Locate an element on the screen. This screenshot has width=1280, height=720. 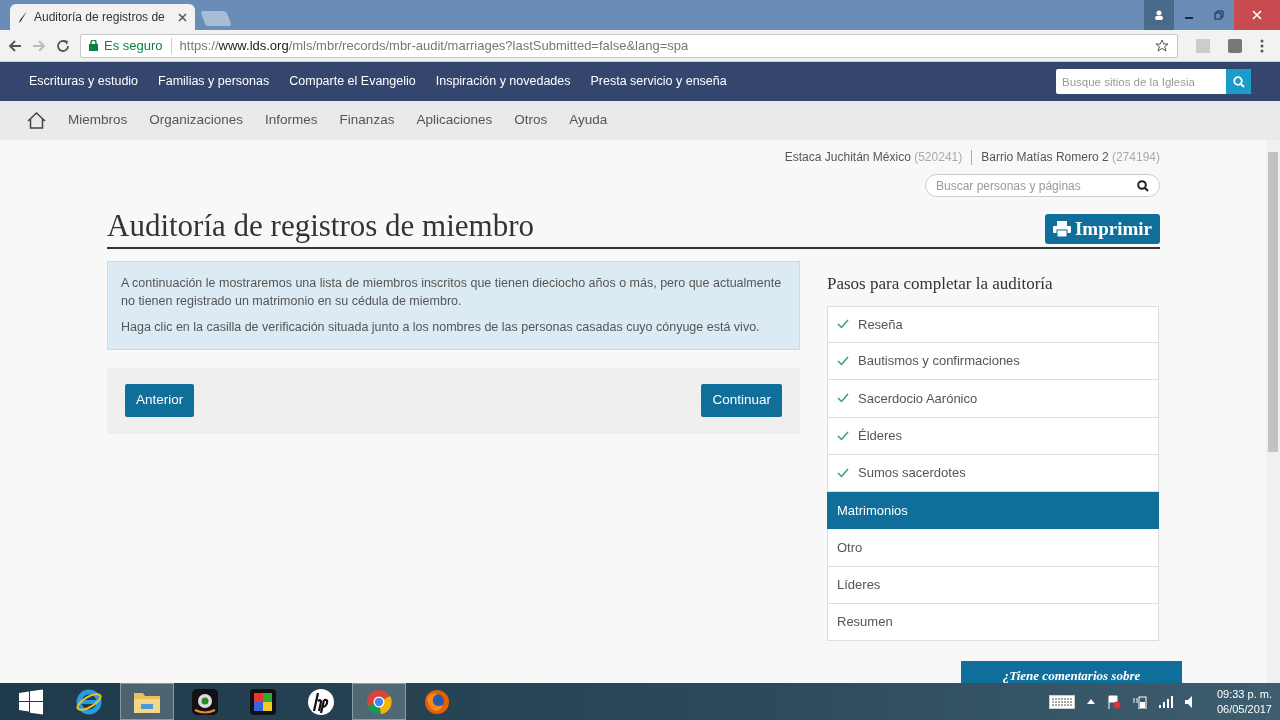
stake-label: Estaca Juchitán México (520241) is located at coordinates (873, 157).